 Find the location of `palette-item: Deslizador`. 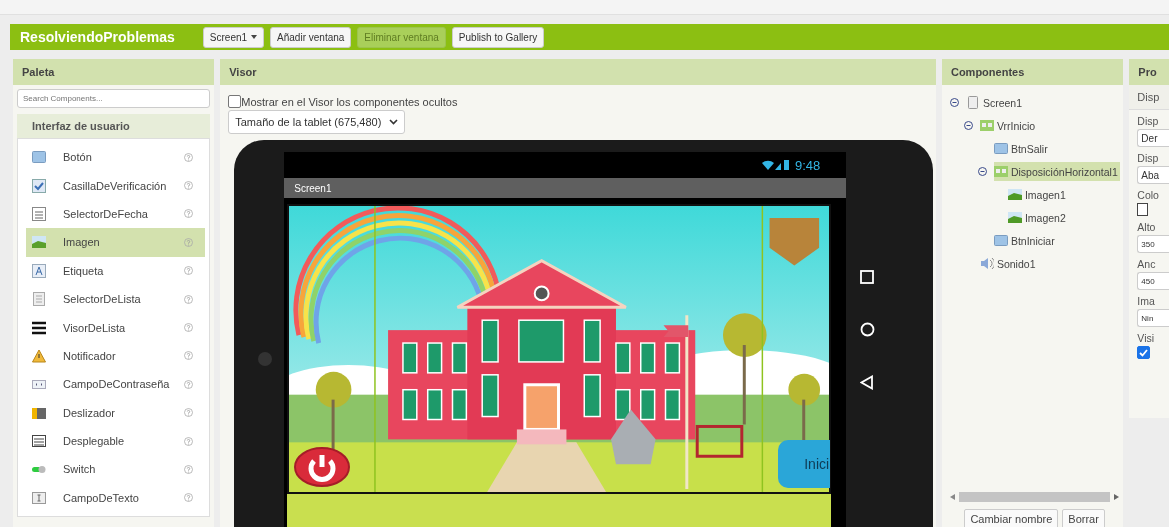

palette-item: Deslizador is located at coordinates (116, 412).